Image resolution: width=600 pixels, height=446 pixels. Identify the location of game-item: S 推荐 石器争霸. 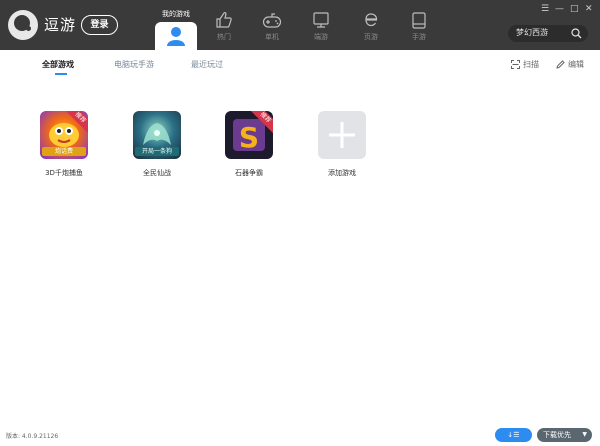
(249, 144).